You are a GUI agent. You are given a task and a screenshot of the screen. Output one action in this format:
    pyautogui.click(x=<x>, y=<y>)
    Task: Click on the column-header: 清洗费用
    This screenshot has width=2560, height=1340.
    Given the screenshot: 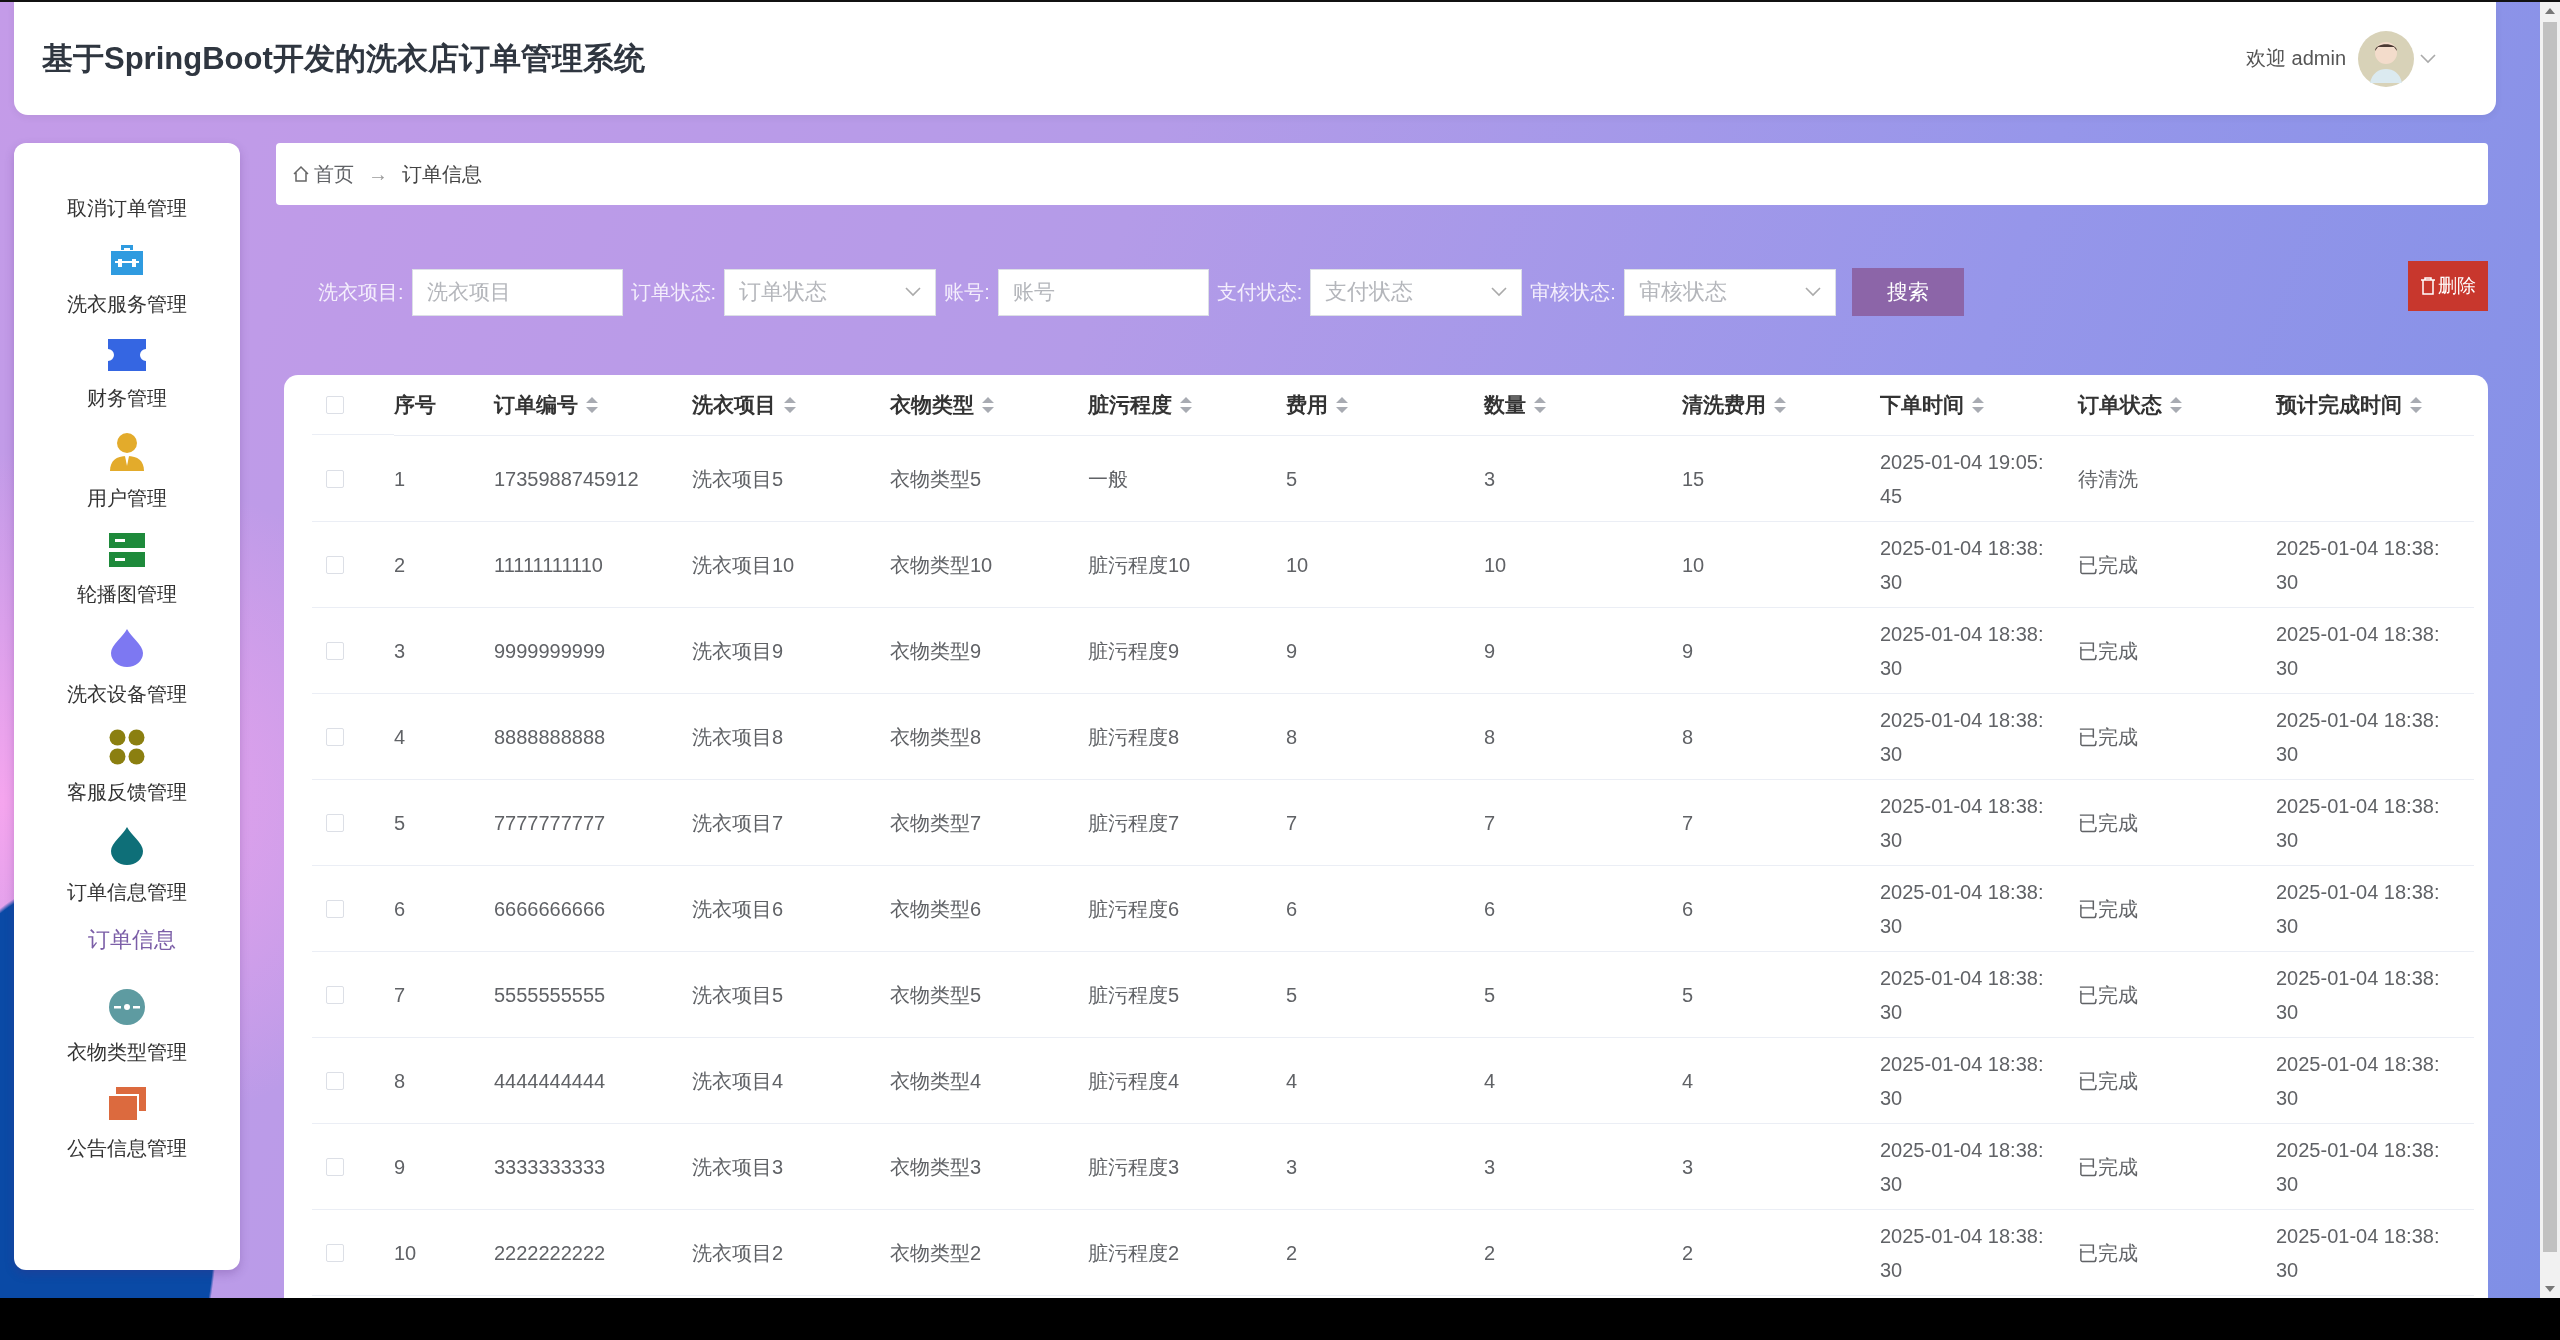 What is the action you would take?
    pyautogui.click(x=1724, y=405)
    